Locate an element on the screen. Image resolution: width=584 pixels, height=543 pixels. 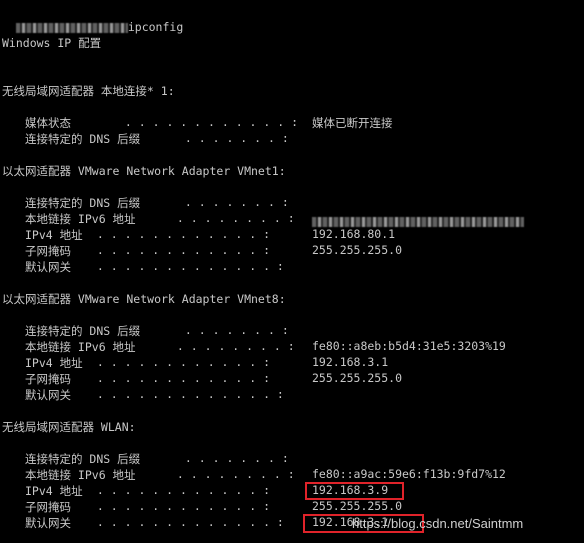
ipconfig-header: Windows IP 配置 is located at coordinates (52, 43).